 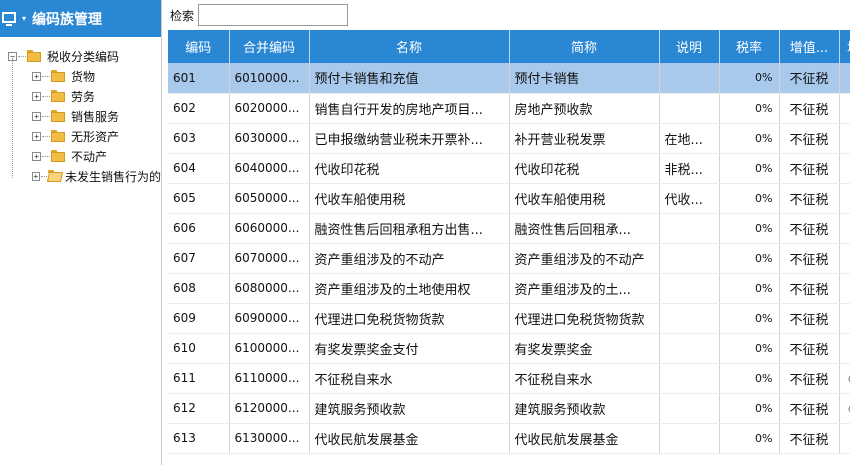 I want to click on tree-item-label: 销售服务, so click(x=95, y=116).